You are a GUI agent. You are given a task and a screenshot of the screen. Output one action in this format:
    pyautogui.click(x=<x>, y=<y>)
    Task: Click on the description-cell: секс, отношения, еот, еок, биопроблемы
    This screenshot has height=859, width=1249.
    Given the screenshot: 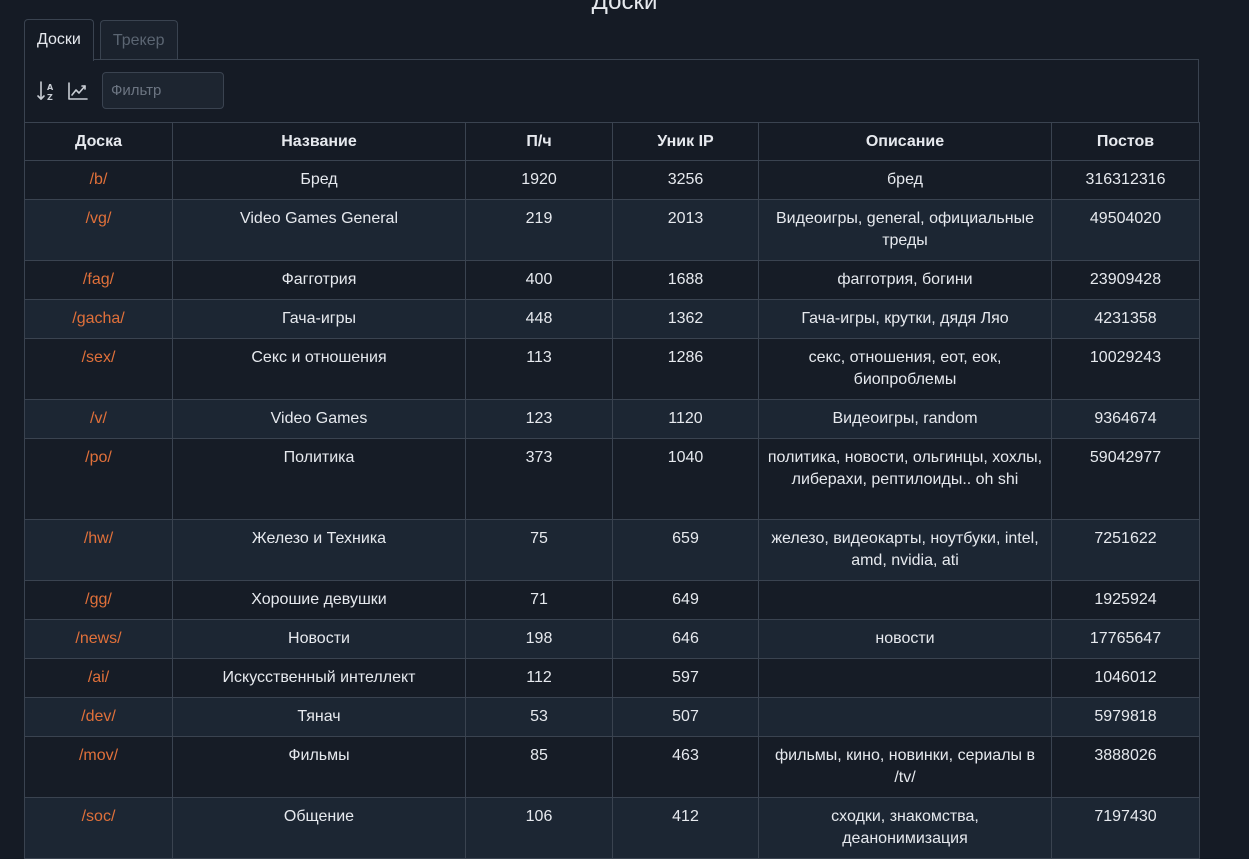 What is the action you would take?
    pyautogui.click(x=905, y=369)
    